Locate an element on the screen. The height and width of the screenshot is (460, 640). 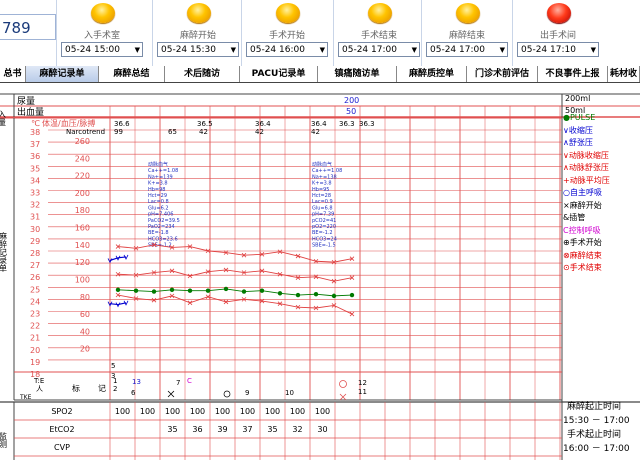
stage-time-select: 05-24 16:00 ▼ is located at coordinates (287, 49).